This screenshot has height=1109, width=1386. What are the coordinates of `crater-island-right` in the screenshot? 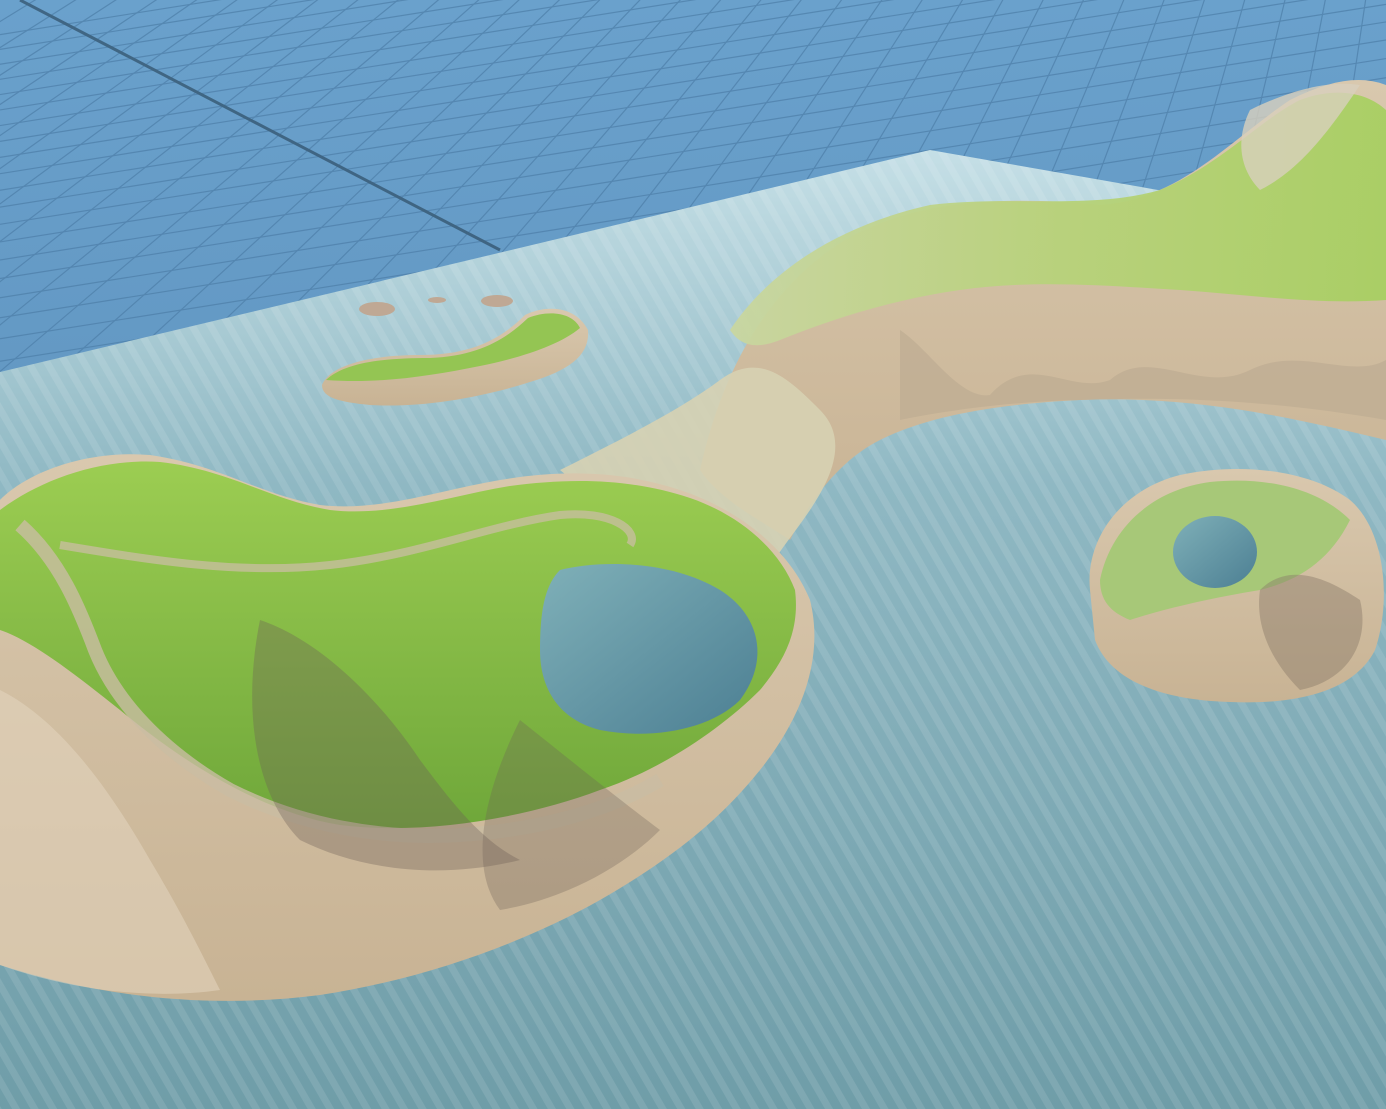 It's located at (1236, 585).